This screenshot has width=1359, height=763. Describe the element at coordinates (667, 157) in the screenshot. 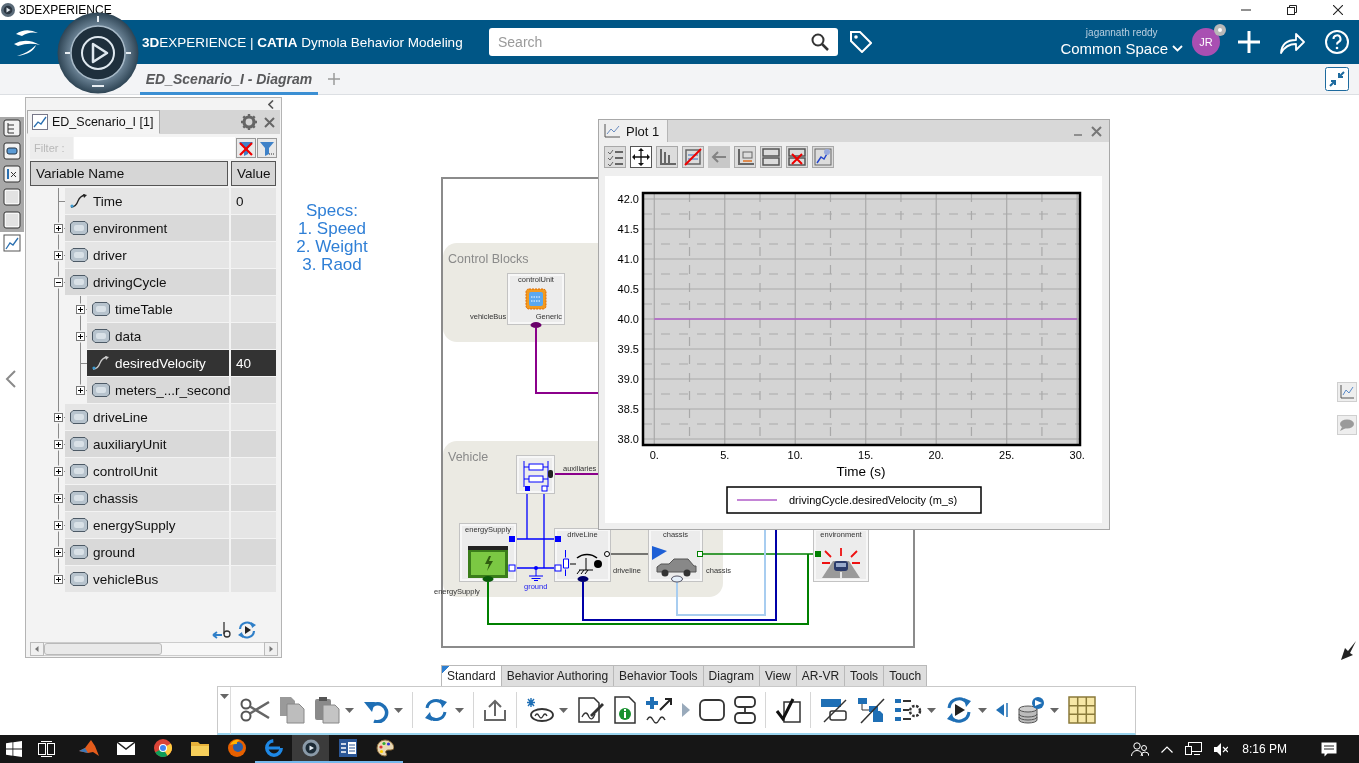

I see `axes-icon` at that location.